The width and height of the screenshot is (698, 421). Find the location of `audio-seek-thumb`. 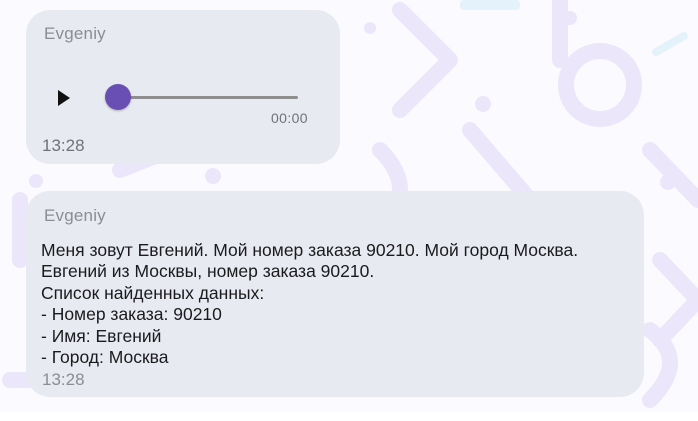

audio-seek-thumb is located at coordinates (118, 97).